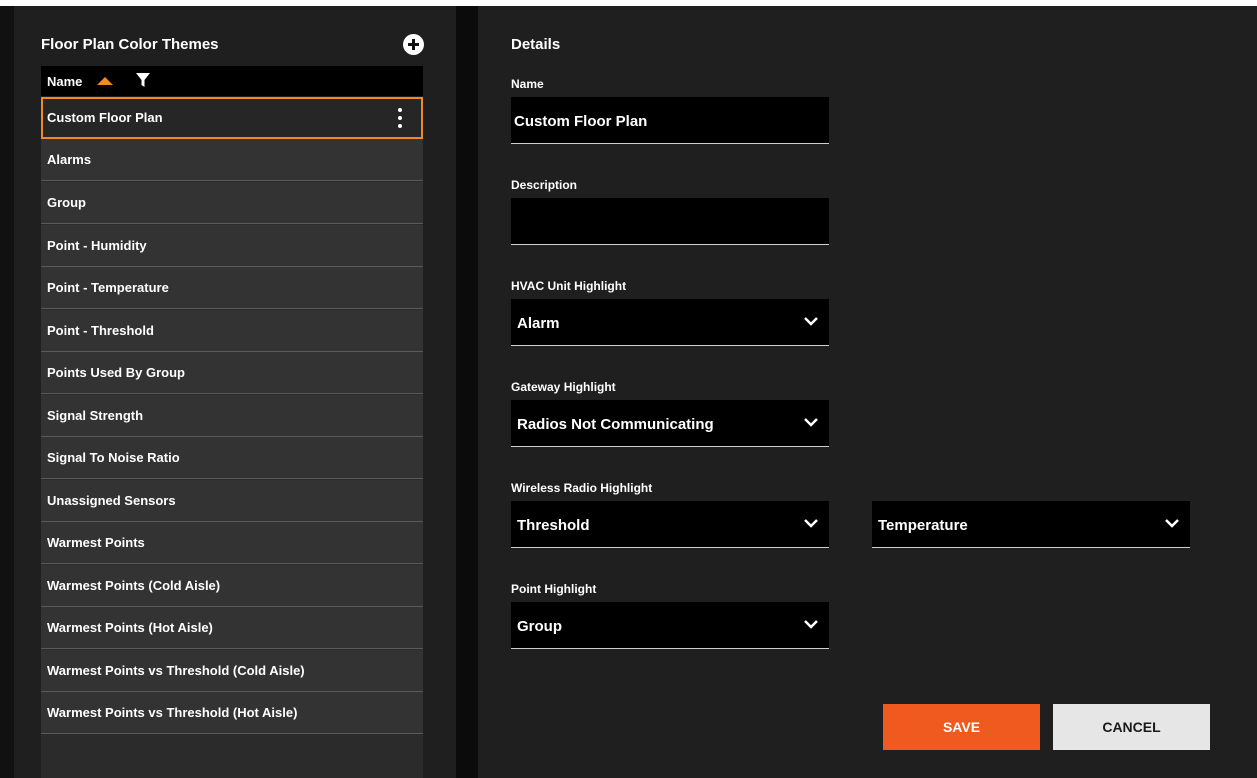 Image resolution: width=1257 pixels, height=778 pixels. What do you see at coordinates (100, 330) in the screenshot?
I see `list-item-label: Point - Threshold` at bounding box center [100, 330].